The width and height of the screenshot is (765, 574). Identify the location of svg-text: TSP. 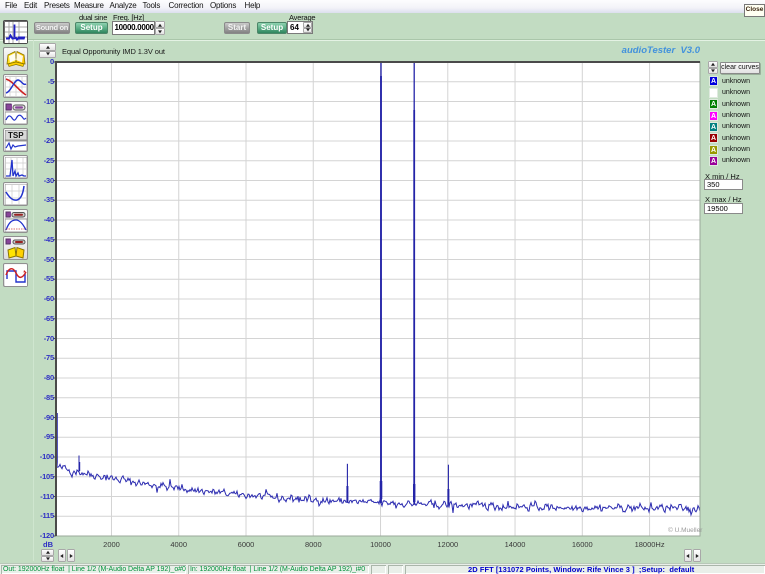
(16, 135).